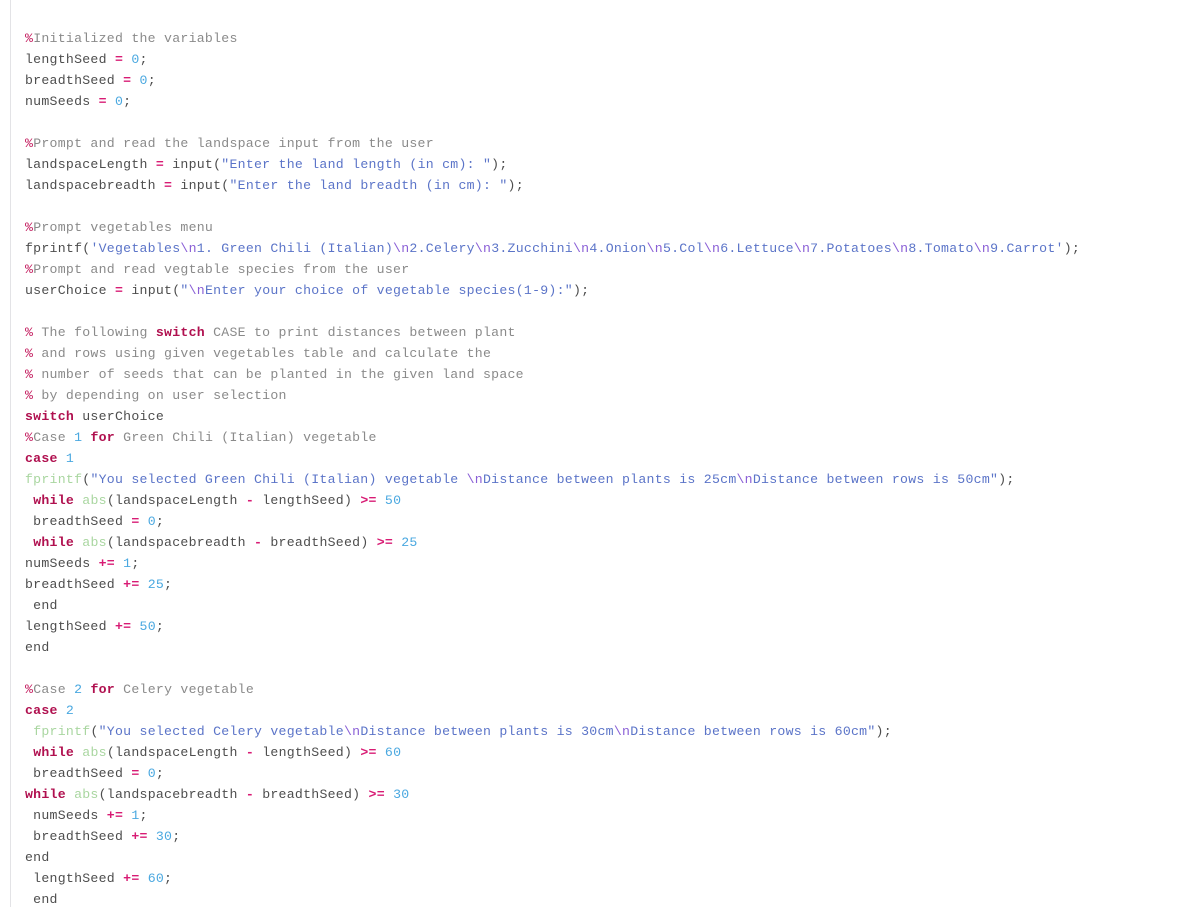  I want to click on code-token-number: 2, so click(70, 710).